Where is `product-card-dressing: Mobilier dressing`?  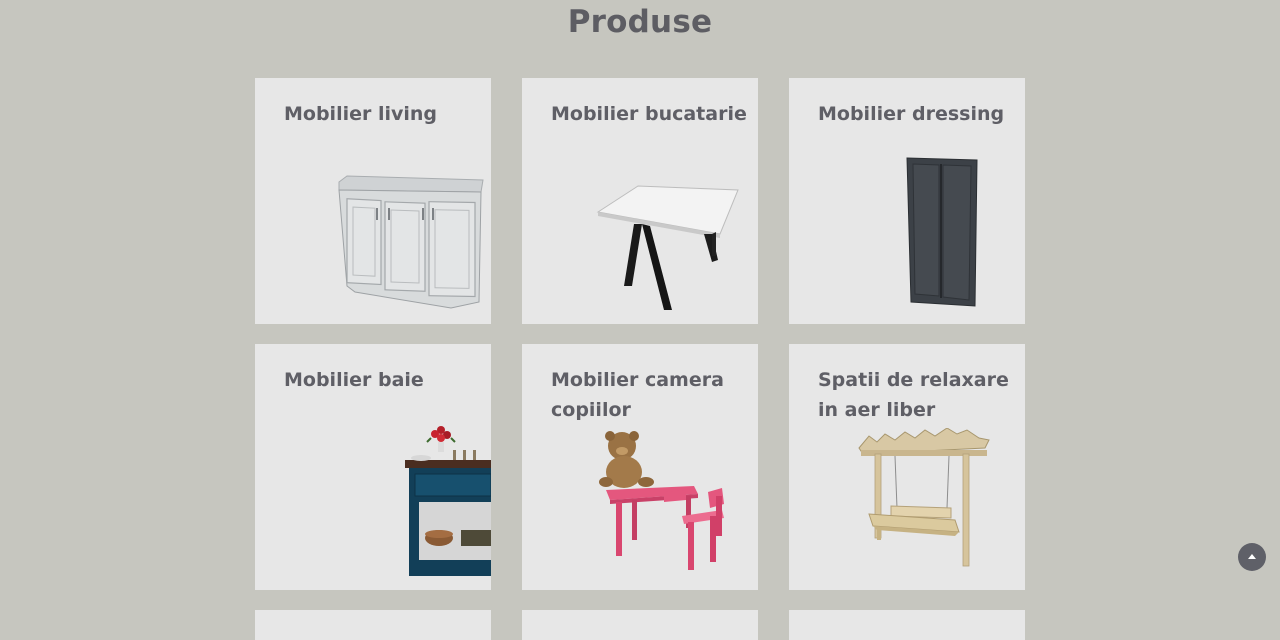 product-card-dressing: Mobilier dressing is located at coordinates (907, 201).